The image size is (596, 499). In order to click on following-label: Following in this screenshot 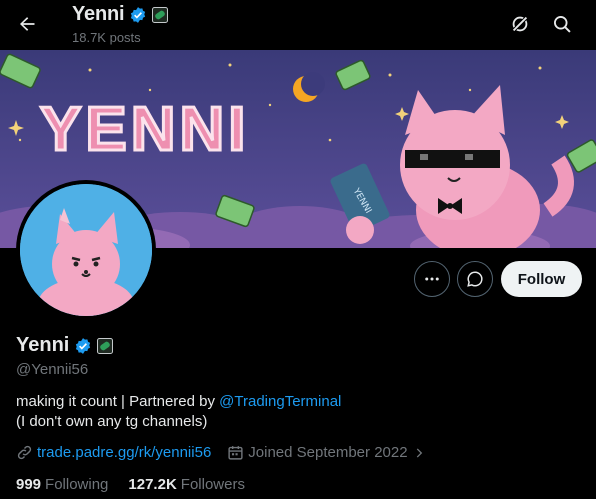, I will do `click(77, 484)`.